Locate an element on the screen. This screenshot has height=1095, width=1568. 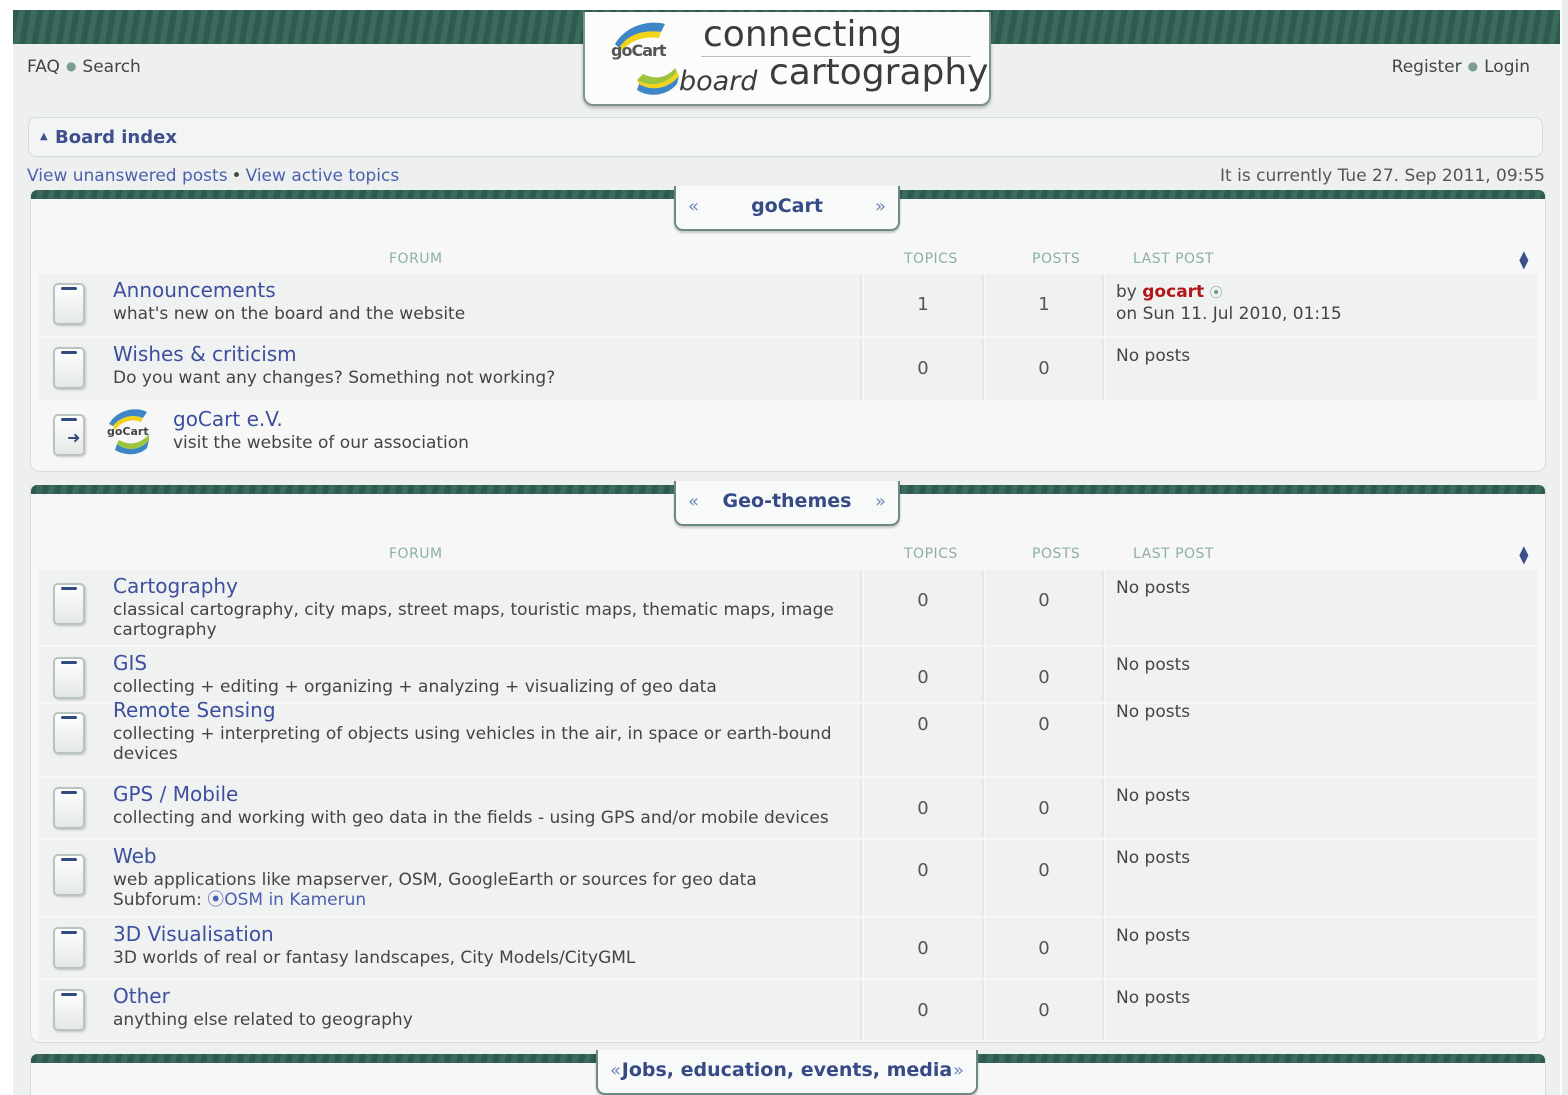
register-link: Register is located at coordinates (1427, 67).